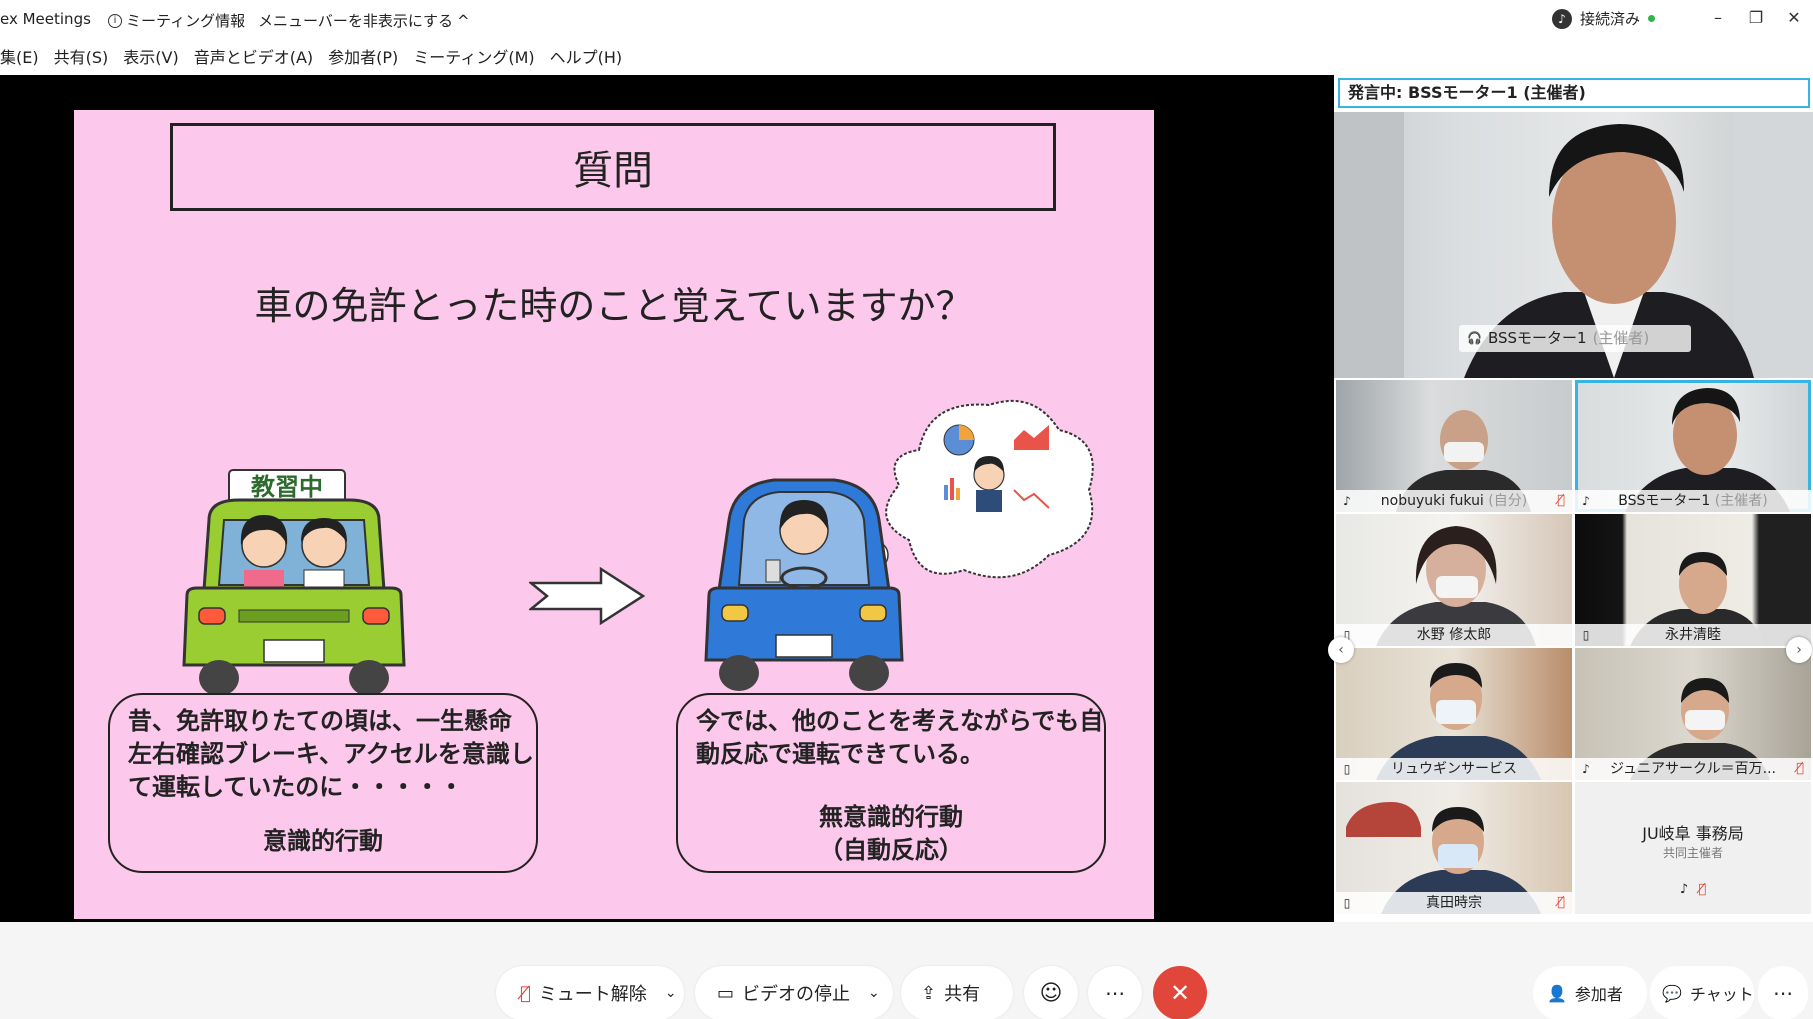 The image size is (1813, 1019). What do you see at coordinates (287, 487) in the screenshot?
I see `sign-text: 教習中` at bounding box center [287, 487].